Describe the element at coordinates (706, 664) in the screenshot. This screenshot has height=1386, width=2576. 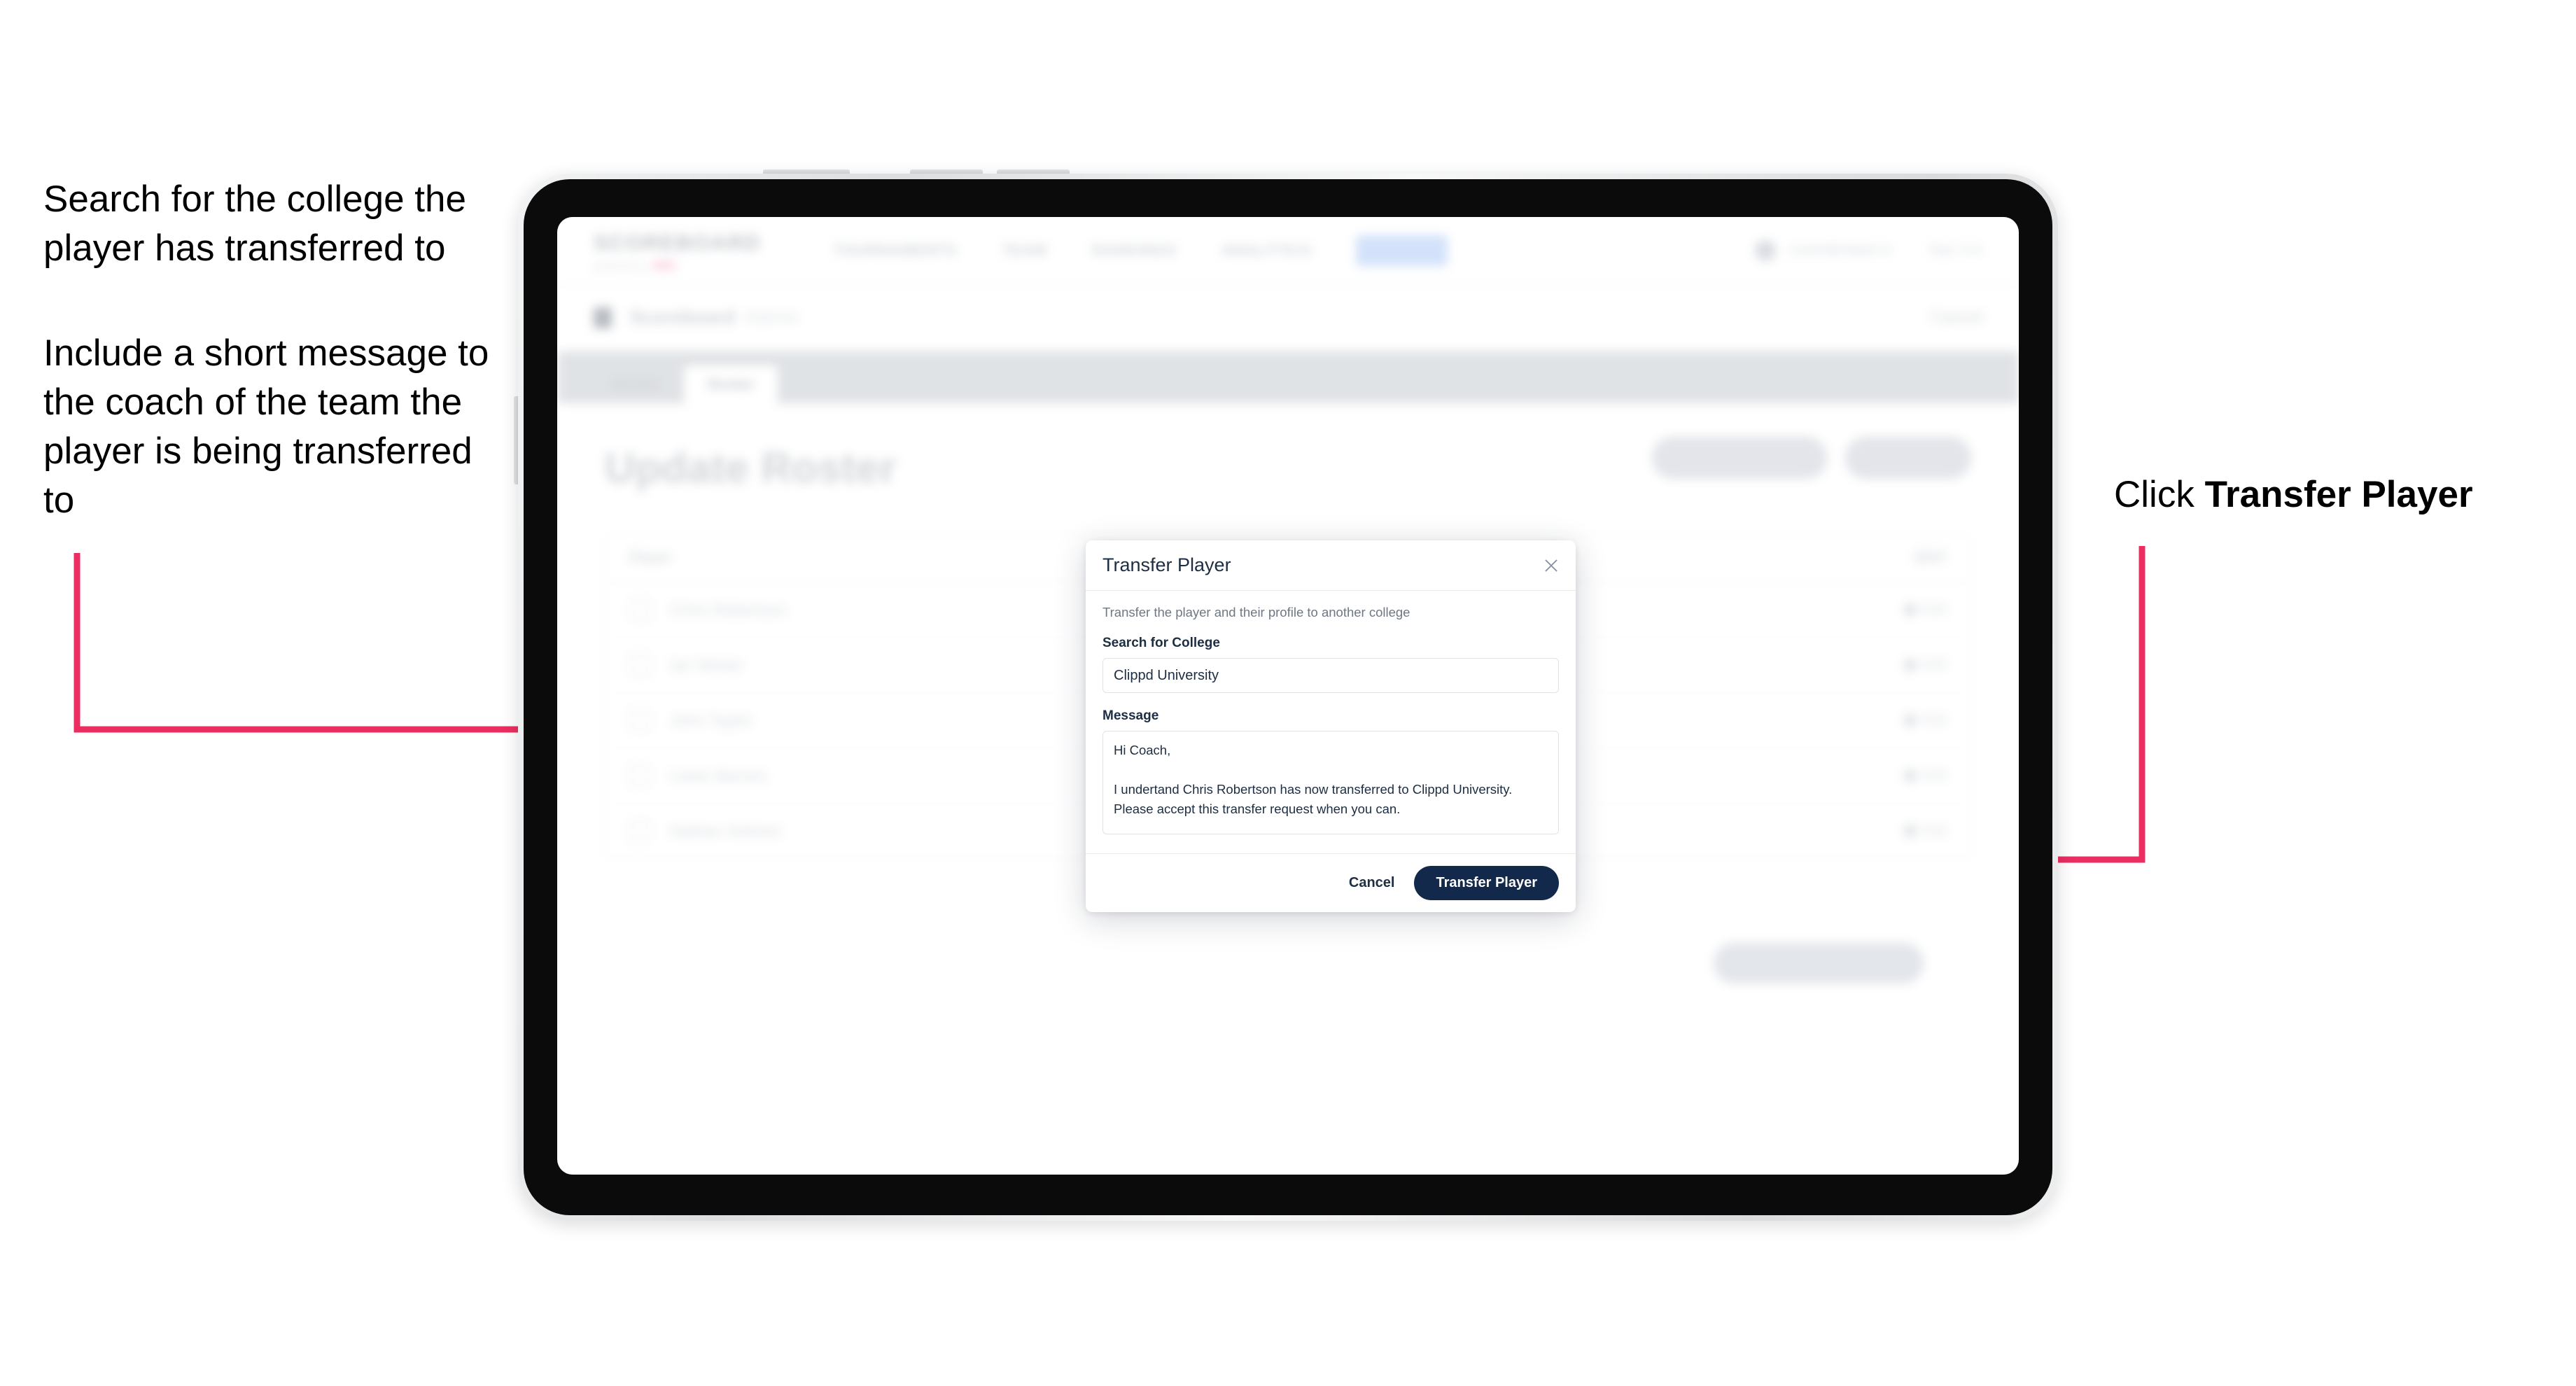
I see `player-name: Ian Winter` at that location.